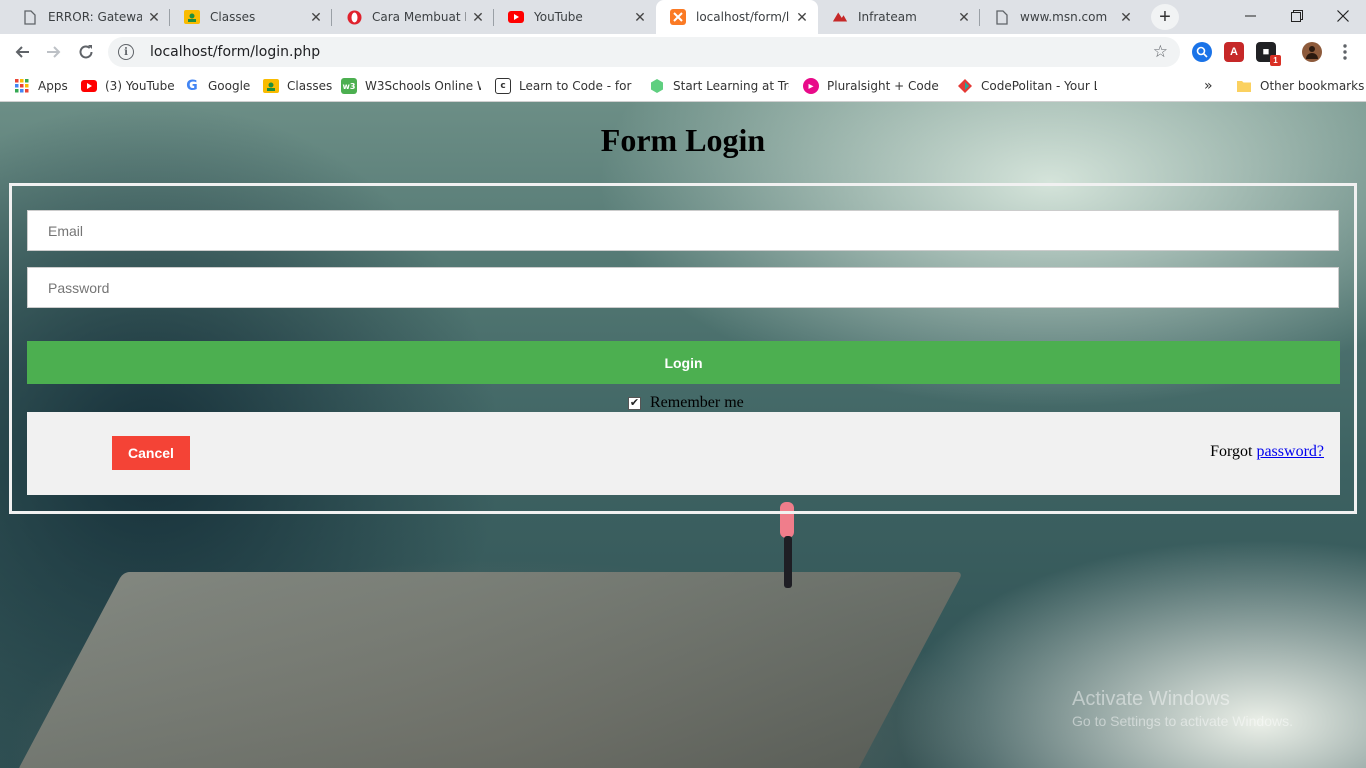  What do you see at coordinates (411, 86) in the screenshot?
I see `bookmark-w3schools: w3 W3Schools Online Web Tutorials` at bounding box center [411, 86].